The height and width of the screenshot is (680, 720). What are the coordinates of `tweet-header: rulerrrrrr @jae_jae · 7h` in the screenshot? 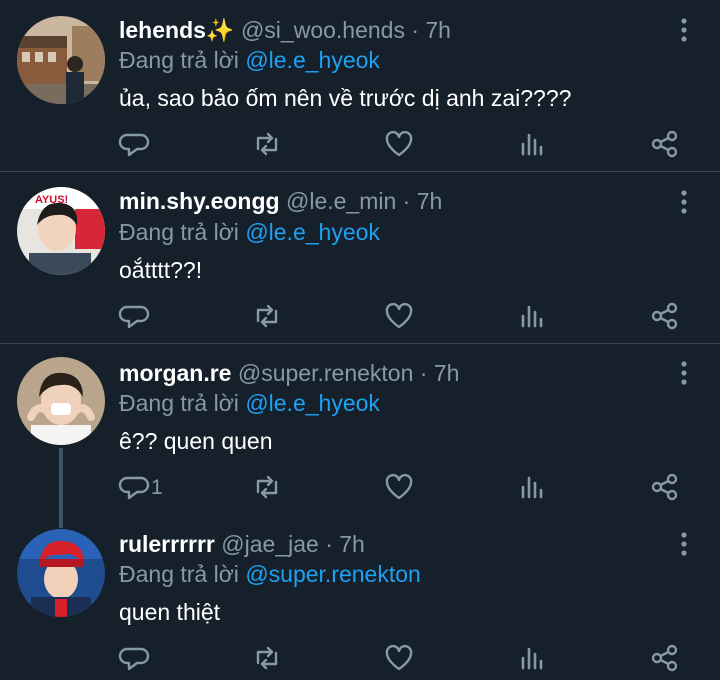 It's located at (242, 544).